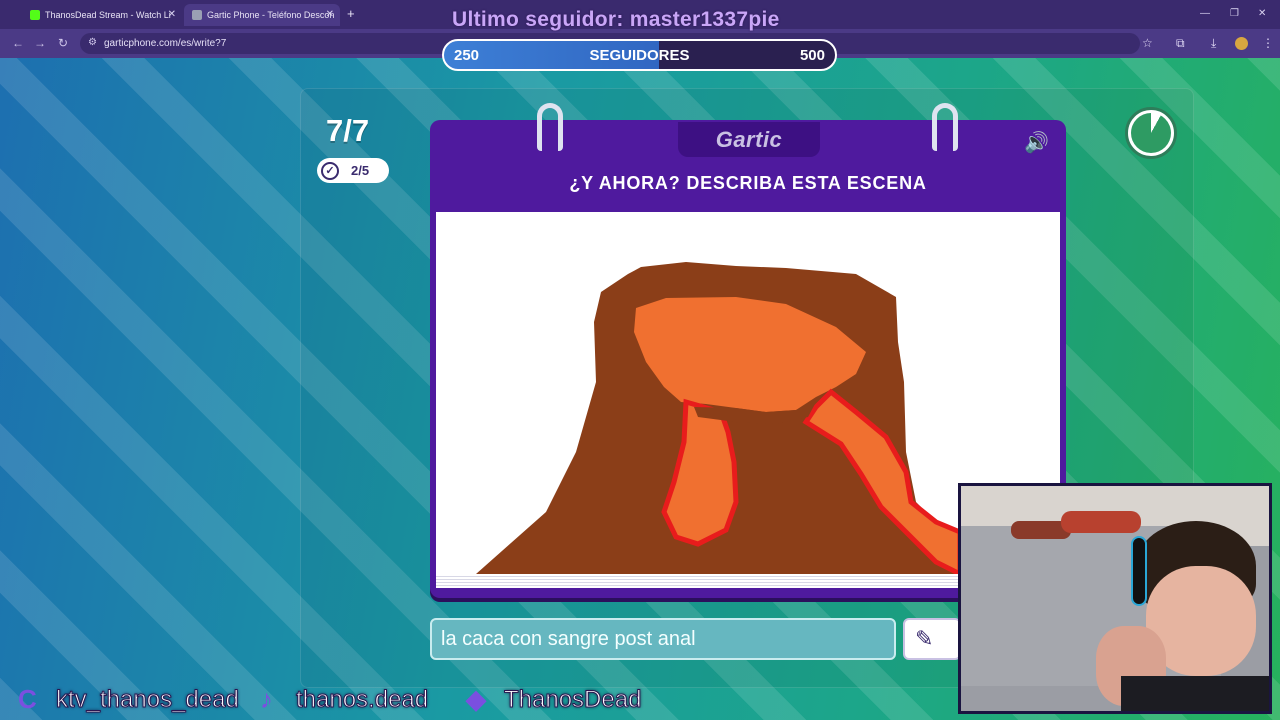 This screenshot has width=1280, height=720. I want to click on social-tiktok: thanos.dead, so click(362, 700).